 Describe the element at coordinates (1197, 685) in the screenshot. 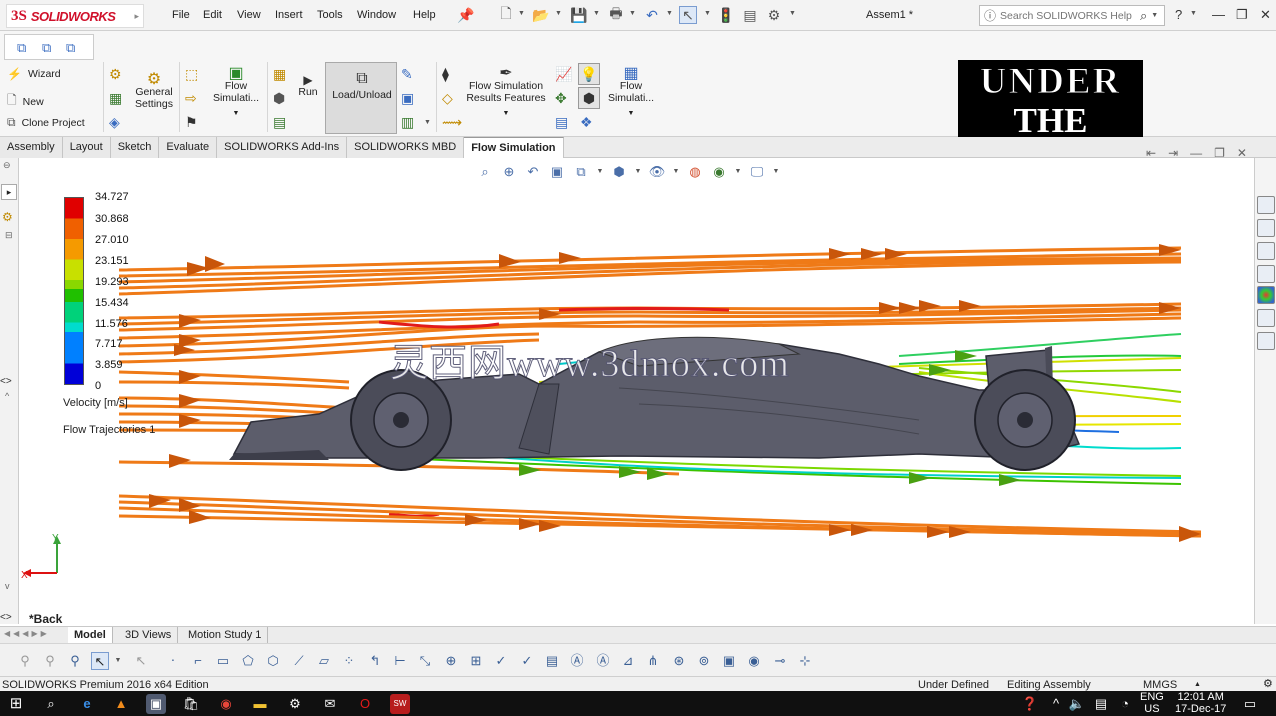

I see `chevron-up-icon: ▲` at that location.